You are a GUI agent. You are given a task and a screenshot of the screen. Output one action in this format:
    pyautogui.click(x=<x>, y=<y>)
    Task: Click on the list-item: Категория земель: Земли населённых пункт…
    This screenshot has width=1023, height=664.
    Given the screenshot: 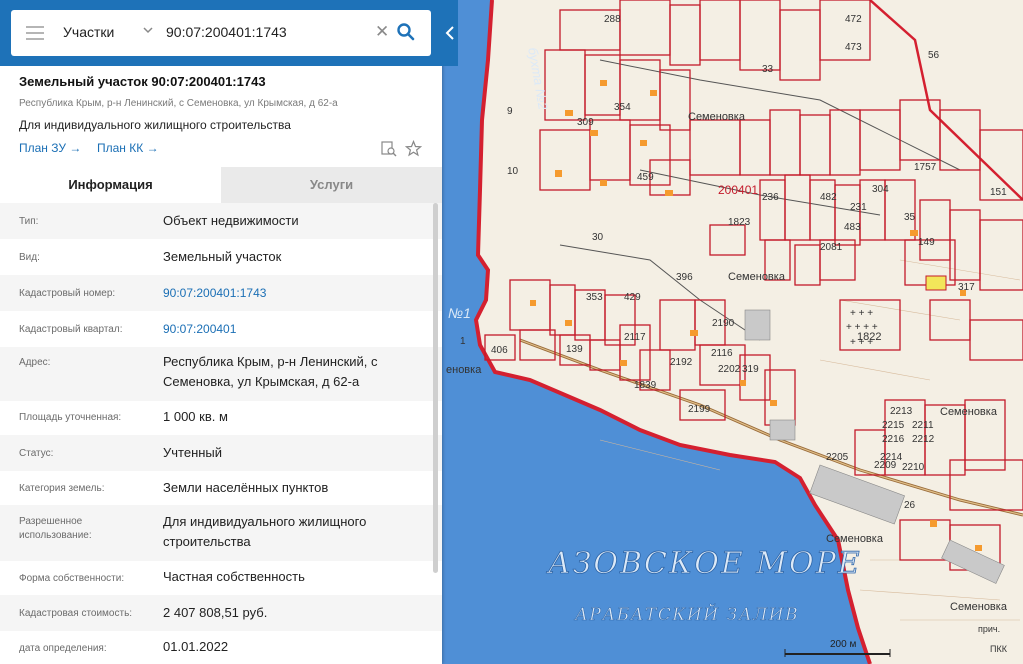 What is the action you would take?
    pyautogui.click(x=174, y=487)
    